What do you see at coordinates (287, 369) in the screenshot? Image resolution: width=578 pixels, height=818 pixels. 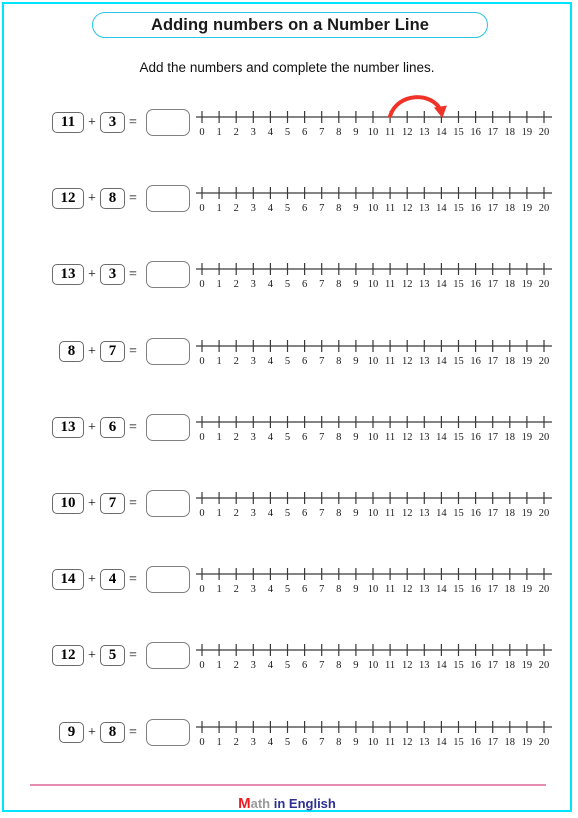 I see `problem-row: 8 +7 = 0 1 2 3 4 5 6 7 8 9 10 11 12 13 14 15 16 17 18 19 20` at bounding box center [287, 369].